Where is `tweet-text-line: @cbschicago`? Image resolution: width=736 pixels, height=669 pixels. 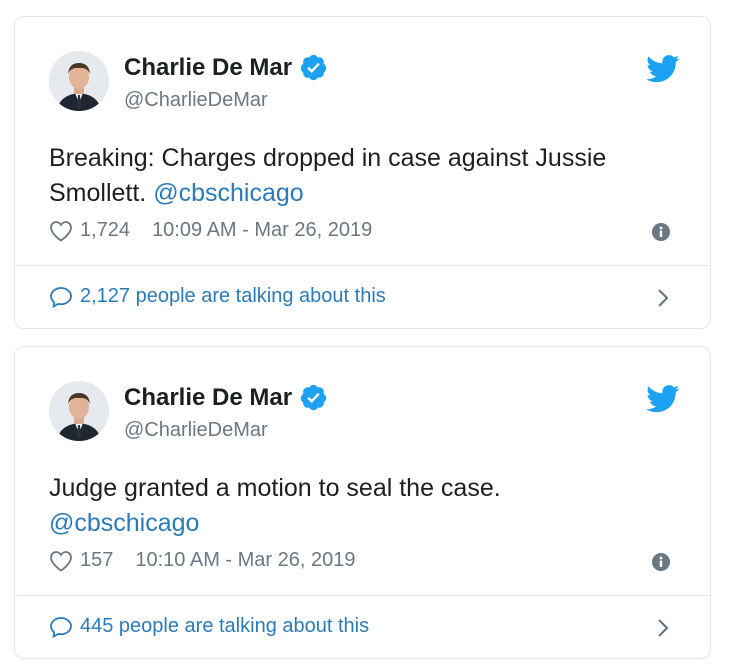
tweet-text-line: @cbschicago is located at coordinates (364, 523).